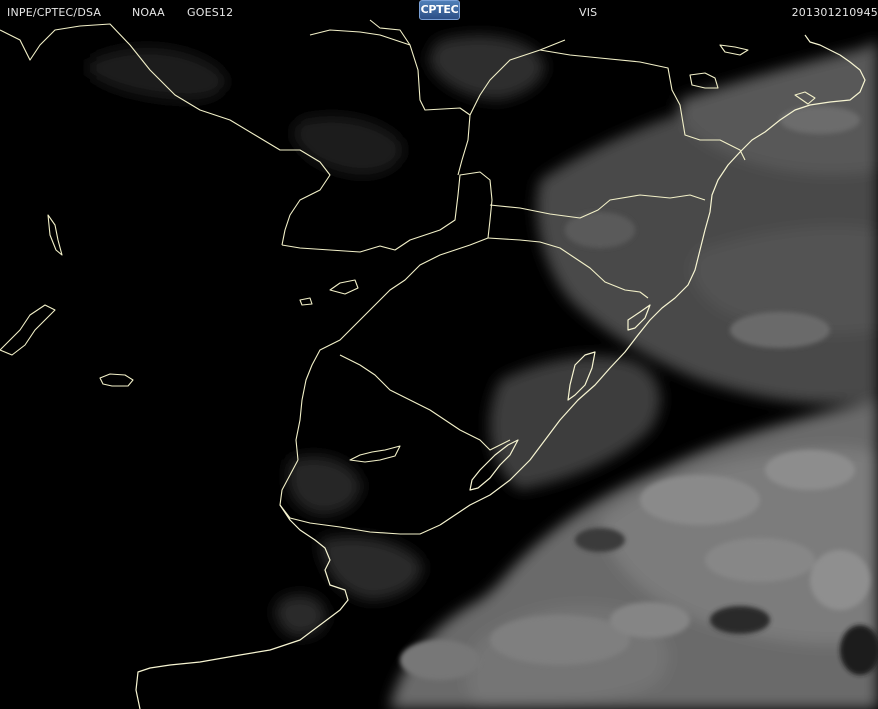 The image size is (878, 709). I want to click on channel-label: VIS, so click(588, 12).